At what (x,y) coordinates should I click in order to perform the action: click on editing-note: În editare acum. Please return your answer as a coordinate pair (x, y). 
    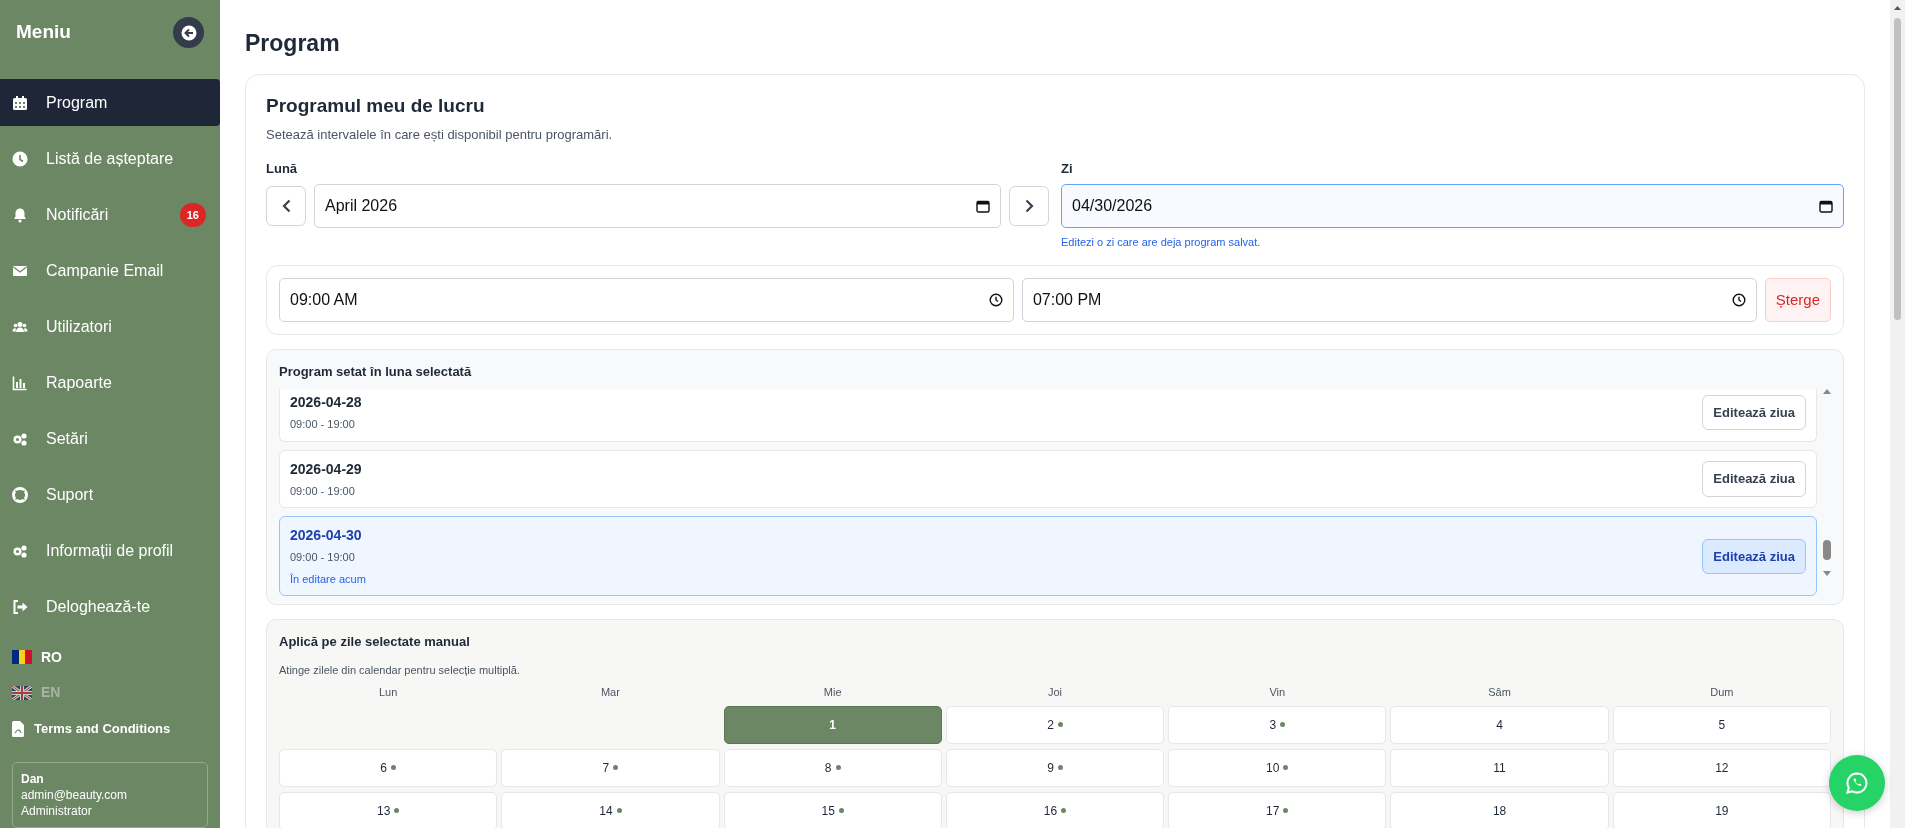
    Looking at the image, I should click on (328, 579).